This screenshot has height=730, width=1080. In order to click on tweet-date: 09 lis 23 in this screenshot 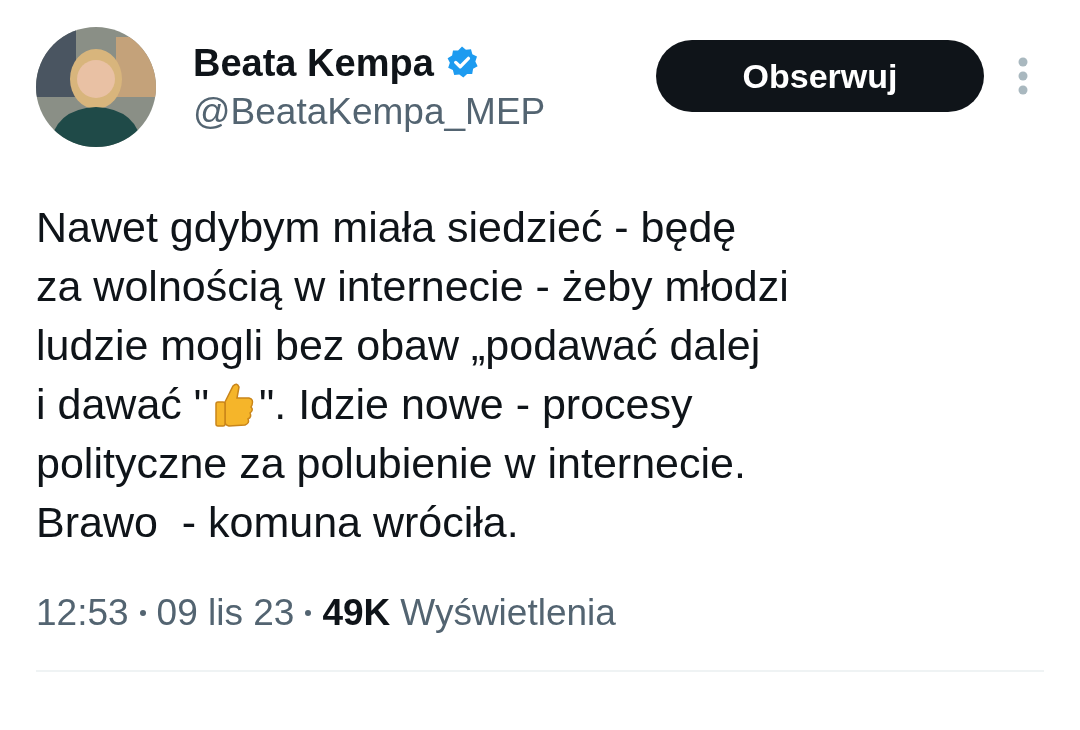, I will do `click(225, 613)`.